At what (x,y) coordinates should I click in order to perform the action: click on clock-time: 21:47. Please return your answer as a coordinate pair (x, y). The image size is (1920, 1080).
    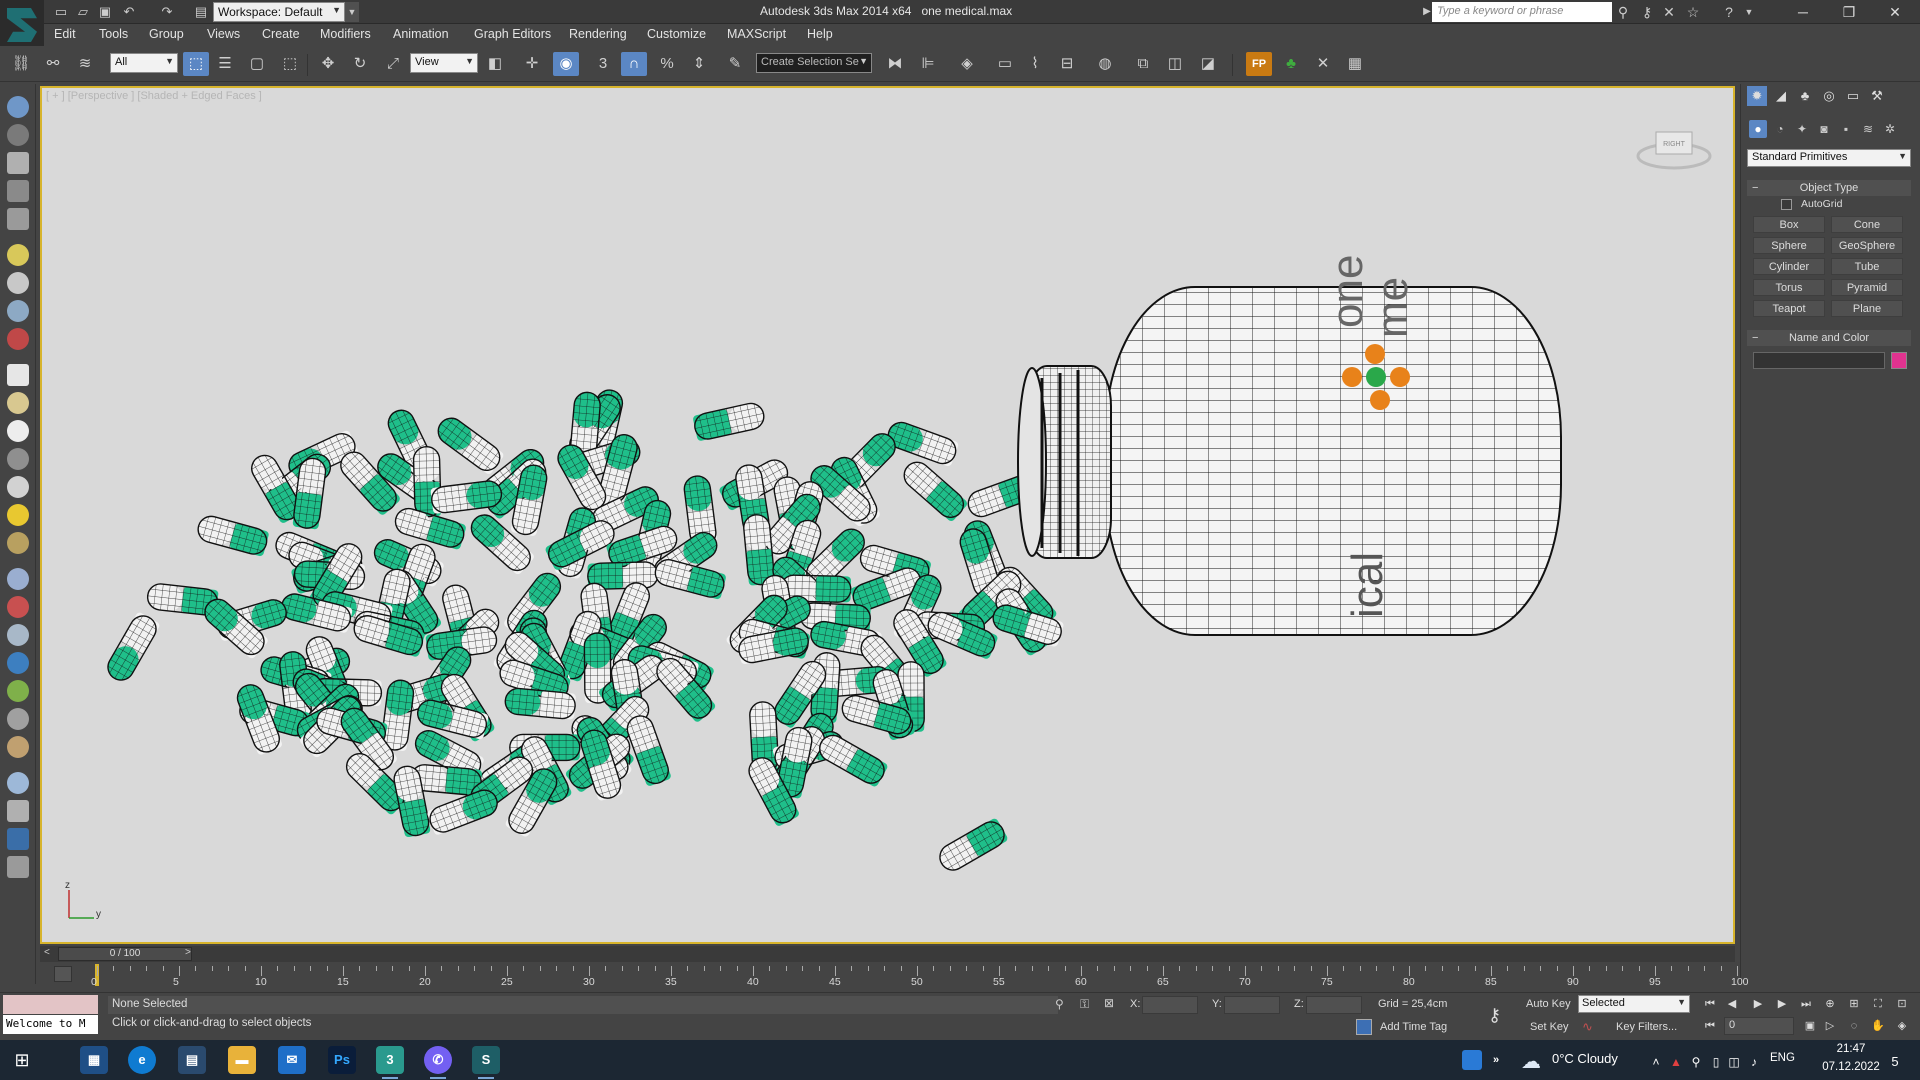
    Looking at the image, I should click on (1851, 1049).